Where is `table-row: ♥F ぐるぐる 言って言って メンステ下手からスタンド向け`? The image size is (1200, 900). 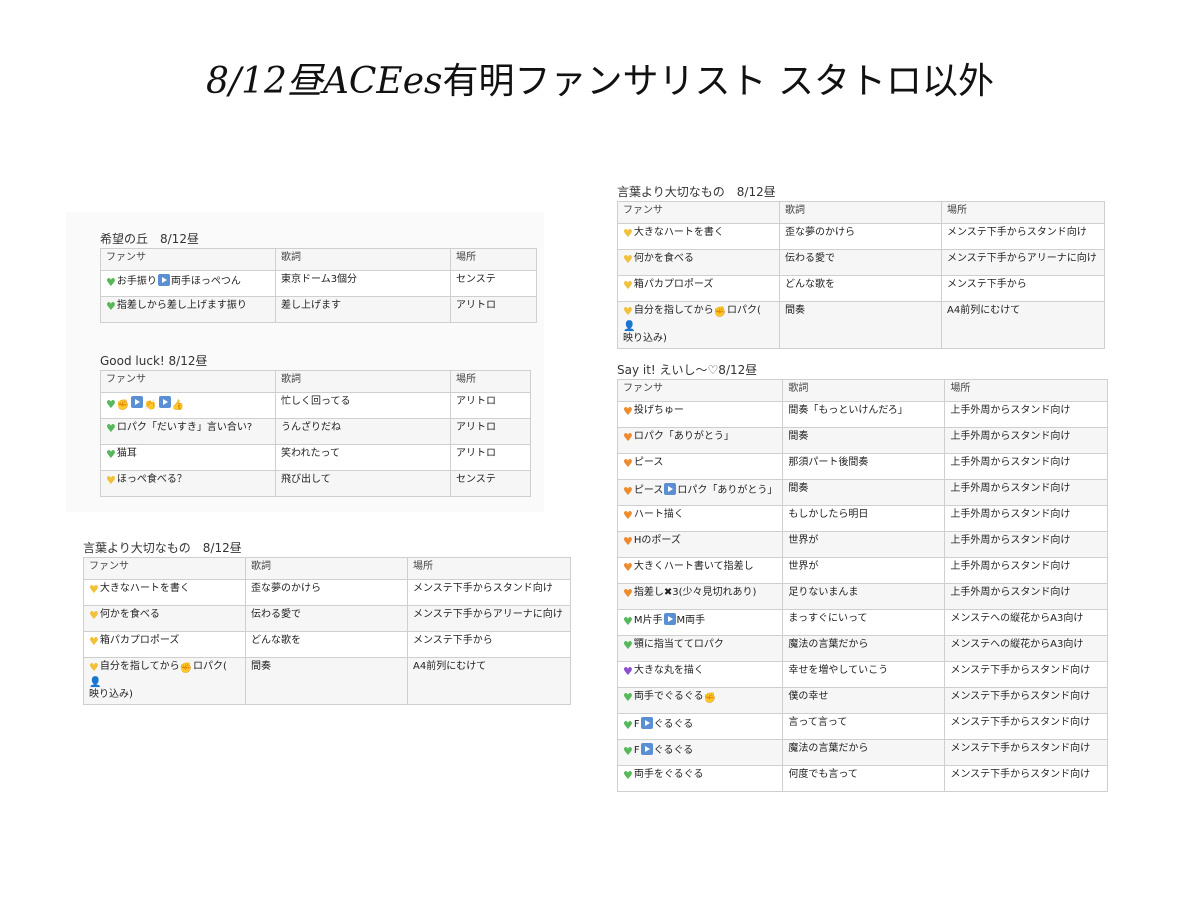 table-row: ♥F ぐるぐる 言って言って メンステ下手からスタンド向け is located at coordinates (862, 726).